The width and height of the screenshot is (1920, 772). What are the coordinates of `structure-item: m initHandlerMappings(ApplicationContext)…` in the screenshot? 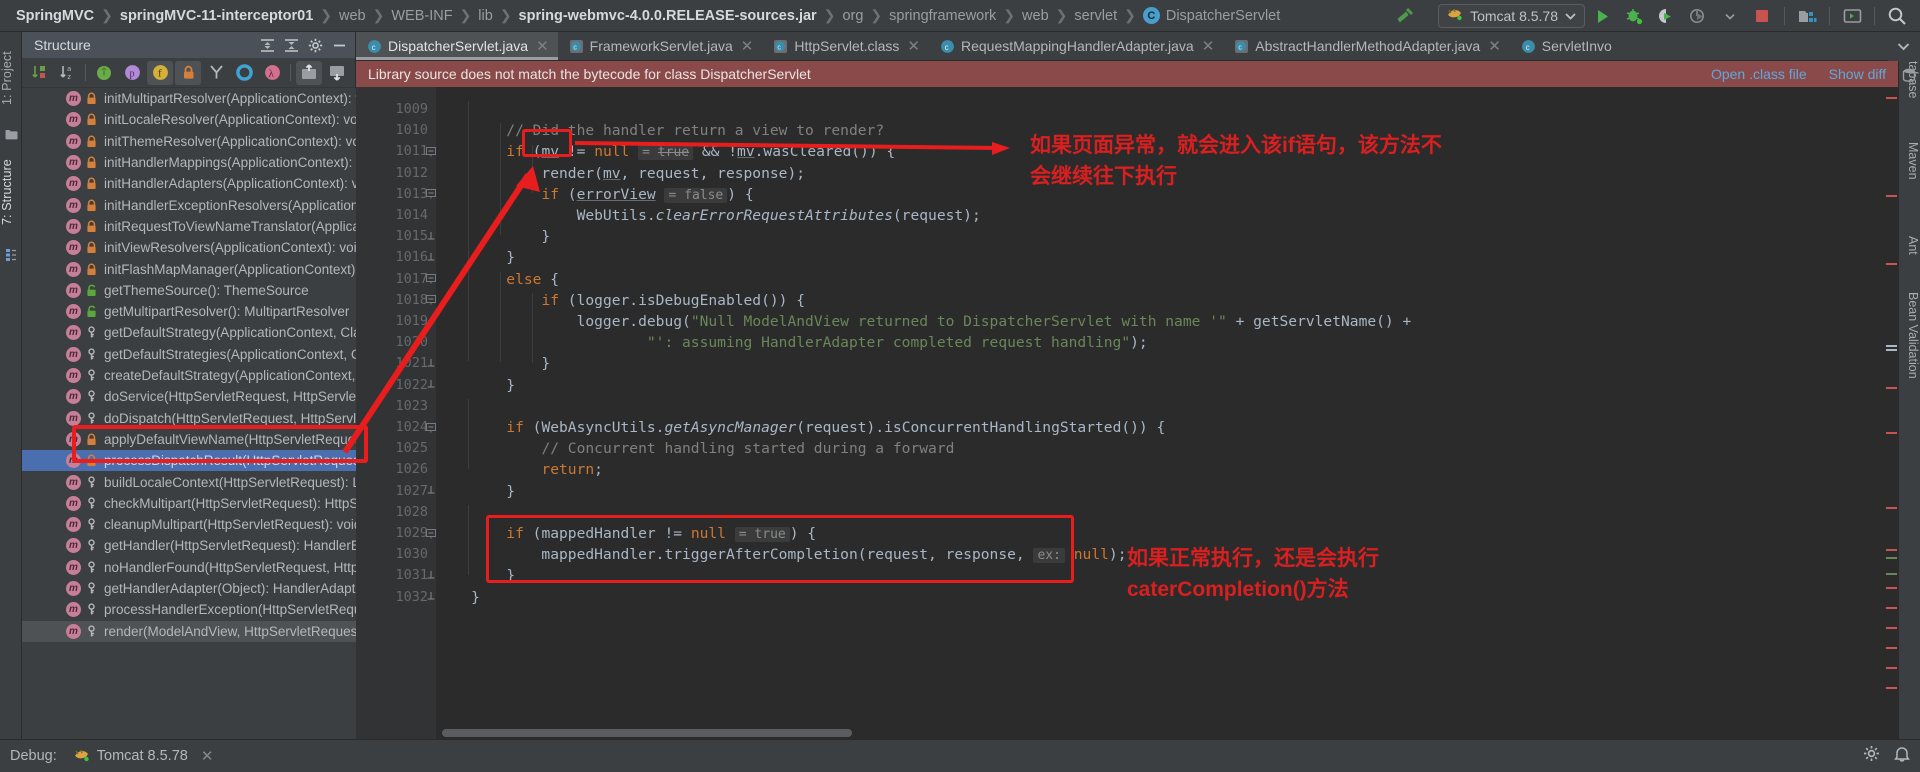 It's located at (189, 162).